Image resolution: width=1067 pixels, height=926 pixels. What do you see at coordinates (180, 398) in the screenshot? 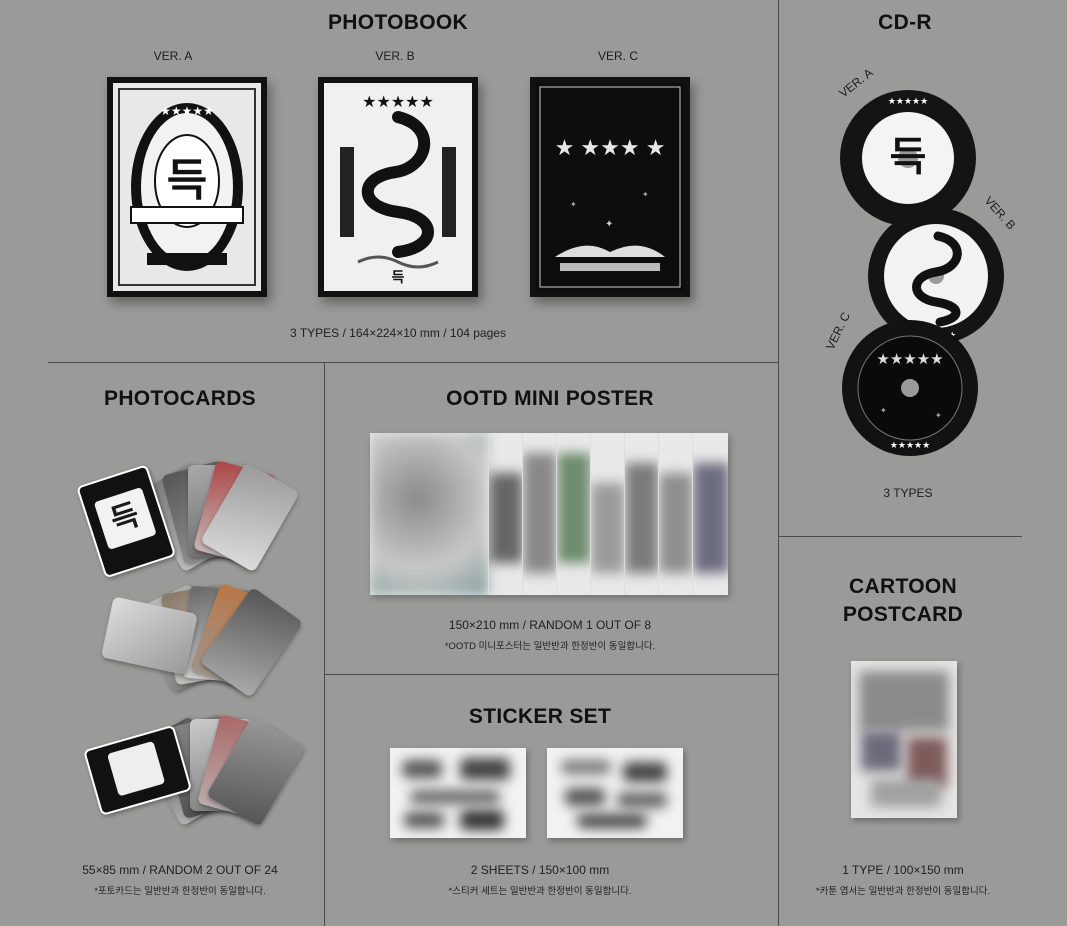
I see `photocards-title: PHOTOCARDS` at bounding box center [180, 398].